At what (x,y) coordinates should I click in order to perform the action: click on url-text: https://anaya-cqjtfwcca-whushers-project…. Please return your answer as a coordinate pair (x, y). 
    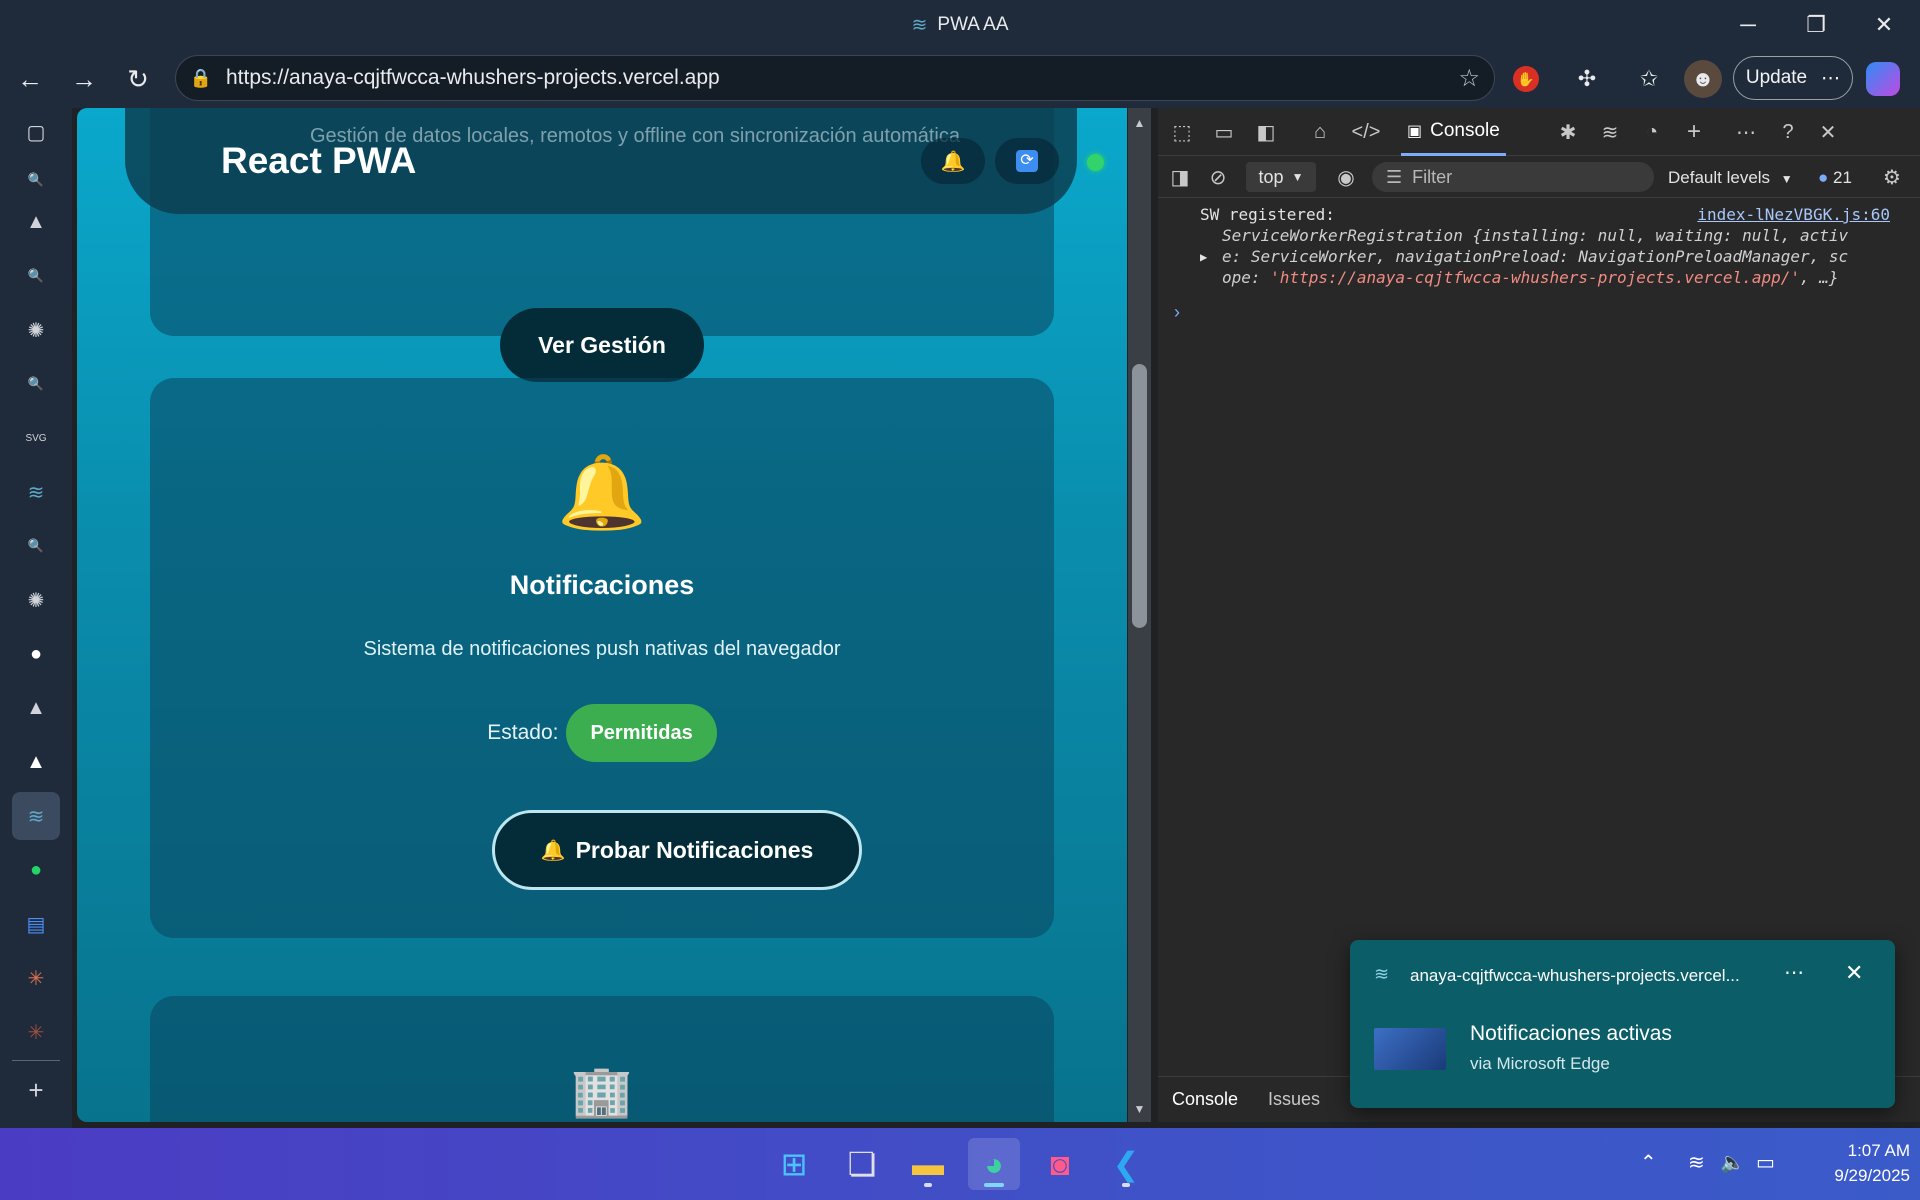
    Looking at the image, I should click on (473, 78).